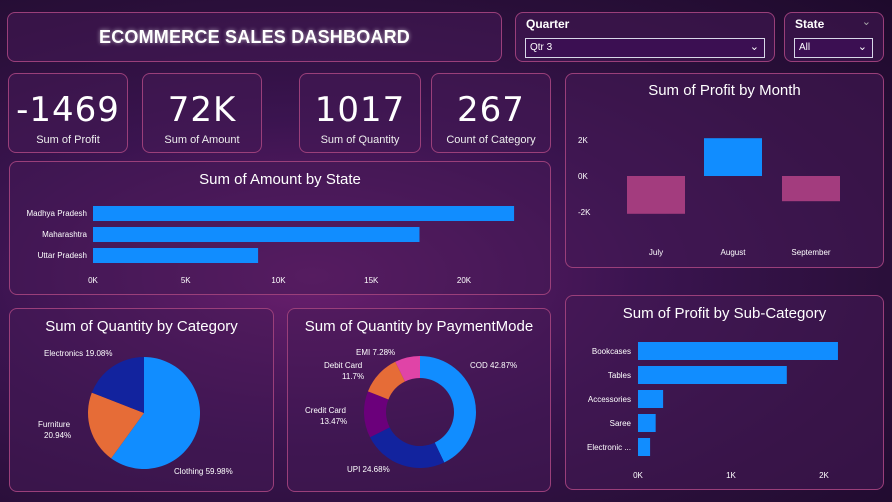 This screenshot has width=892, height=502. Describe the element at coordinates (57, 213) in the screenshot. I see `category-label: Madhya Pradesh` at that location.